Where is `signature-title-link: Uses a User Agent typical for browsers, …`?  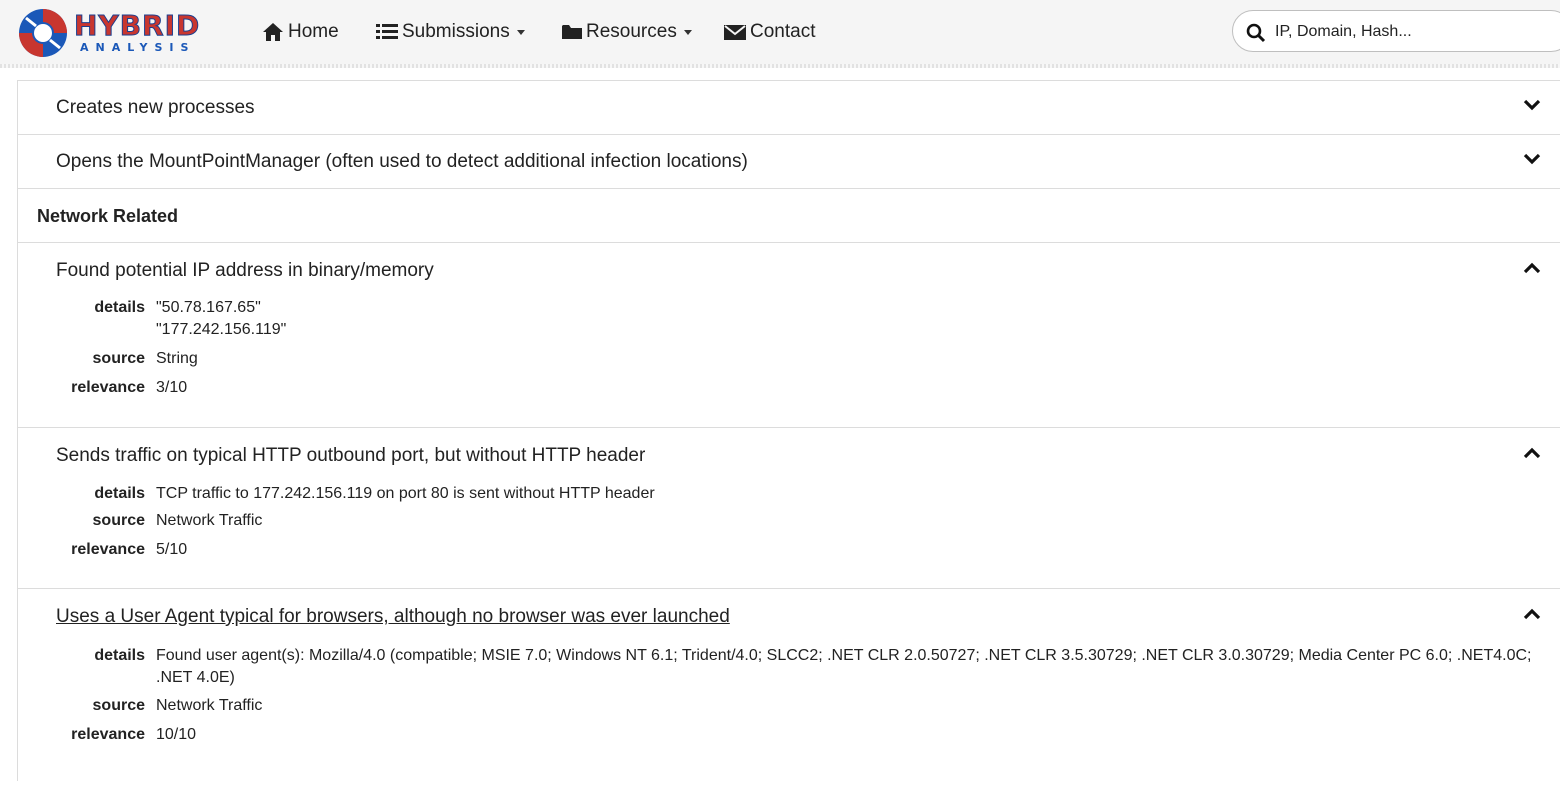
signature-title-link: Uses a User Agent typical for browsers, … is located at coordinates (393, 617).